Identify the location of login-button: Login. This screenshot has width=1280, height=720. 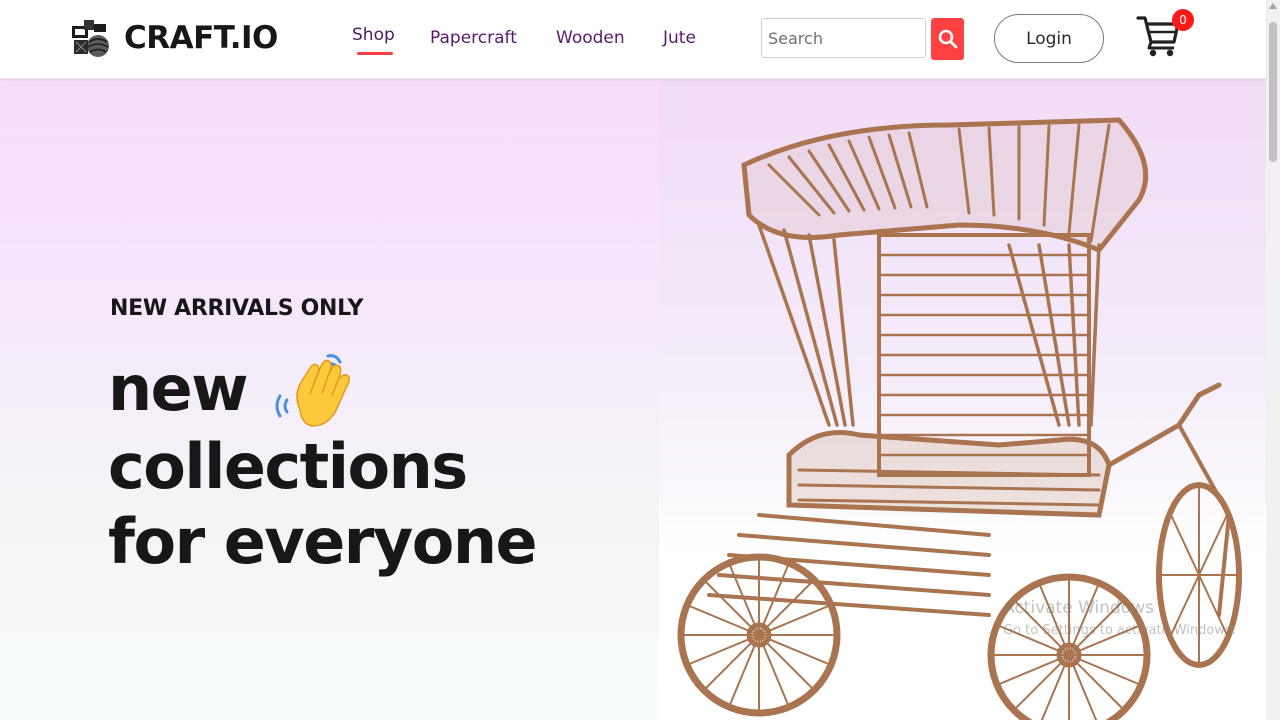
(1049, 38).